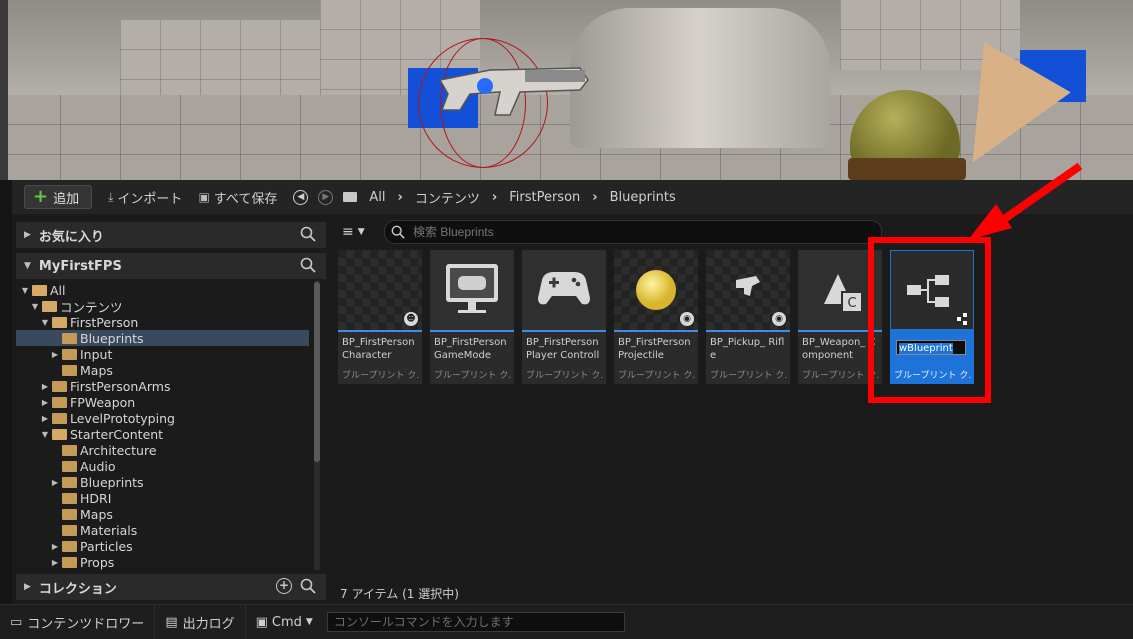 The width and height of the screenshot is (1133, 639). Describe the element at coordinates (748, 331) in the screenshot. I see `asset-type-bar` at that location.